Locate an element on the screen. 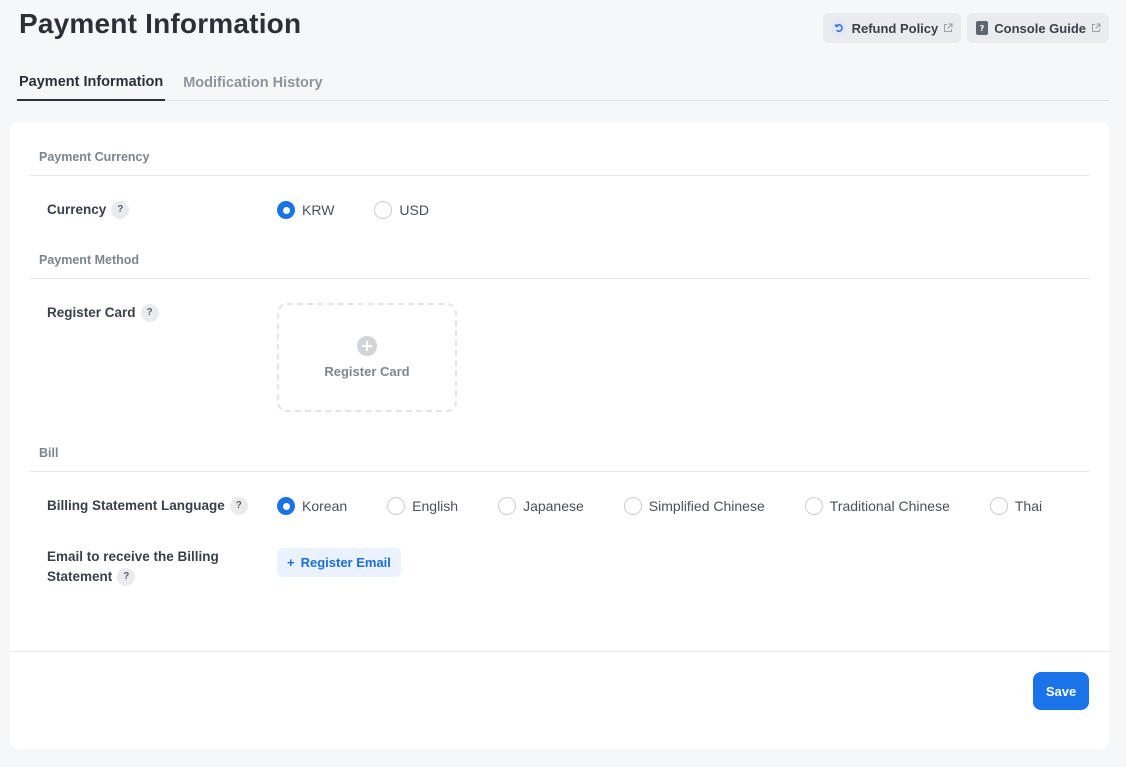  billing-language-label-text: Billing Statement Language is located at coordinates (136, 505).